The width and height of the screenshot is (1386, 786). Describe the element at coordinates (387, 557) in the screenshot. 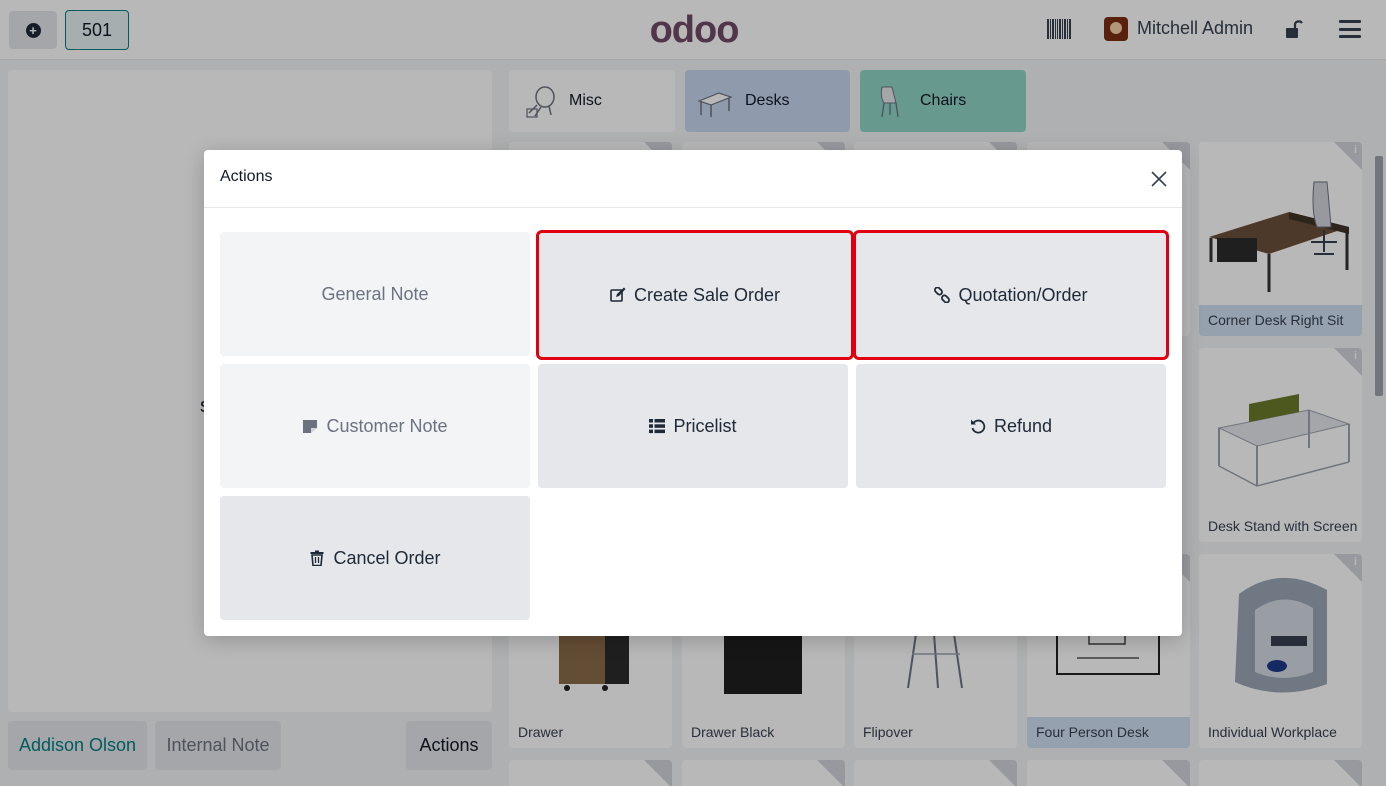

I see `action-label: Cancel Order` at that location.